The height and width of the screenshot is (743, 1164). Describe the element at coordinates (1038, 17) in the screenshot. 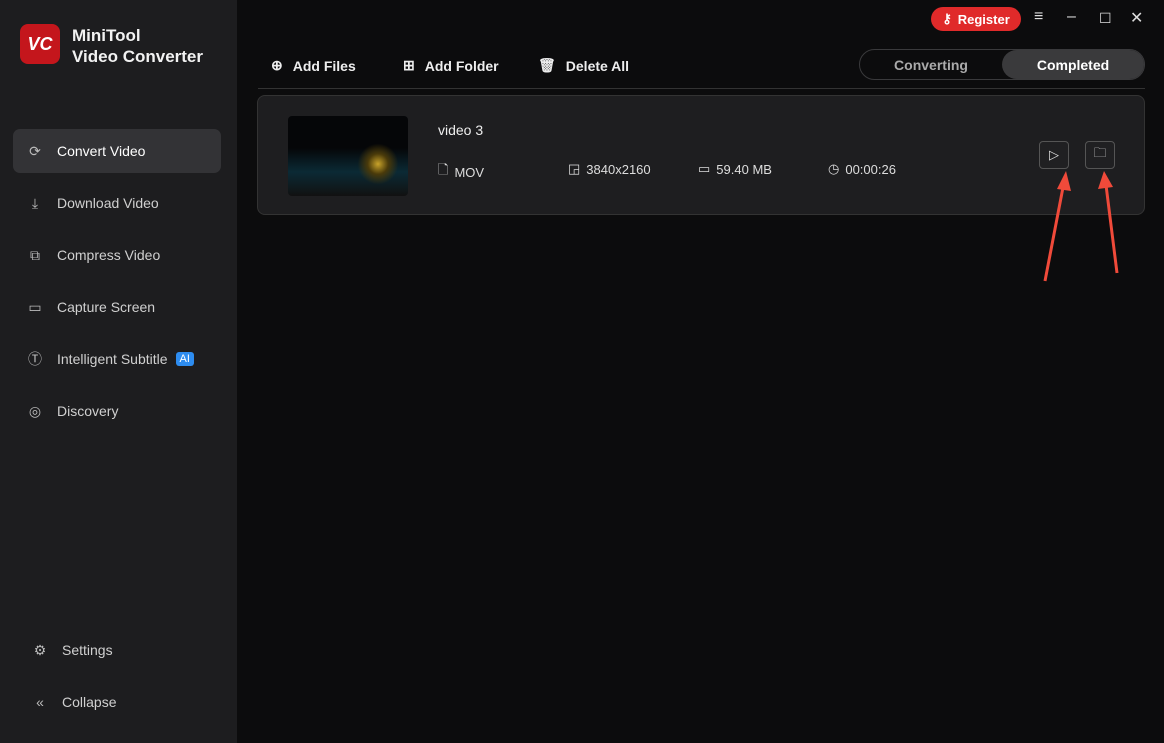

I see `menu-icon: ≡` at that location.